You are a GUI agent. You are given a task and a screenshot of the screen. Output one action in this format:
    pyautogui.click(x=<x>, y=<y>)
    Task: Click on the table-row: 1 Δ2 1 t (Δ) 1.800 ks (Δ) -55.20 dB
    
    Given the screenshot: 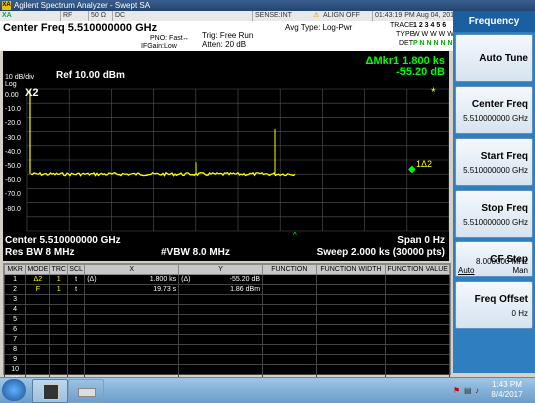 What is the action you would take?
    pyautogui.click(x=226, y=279)
    